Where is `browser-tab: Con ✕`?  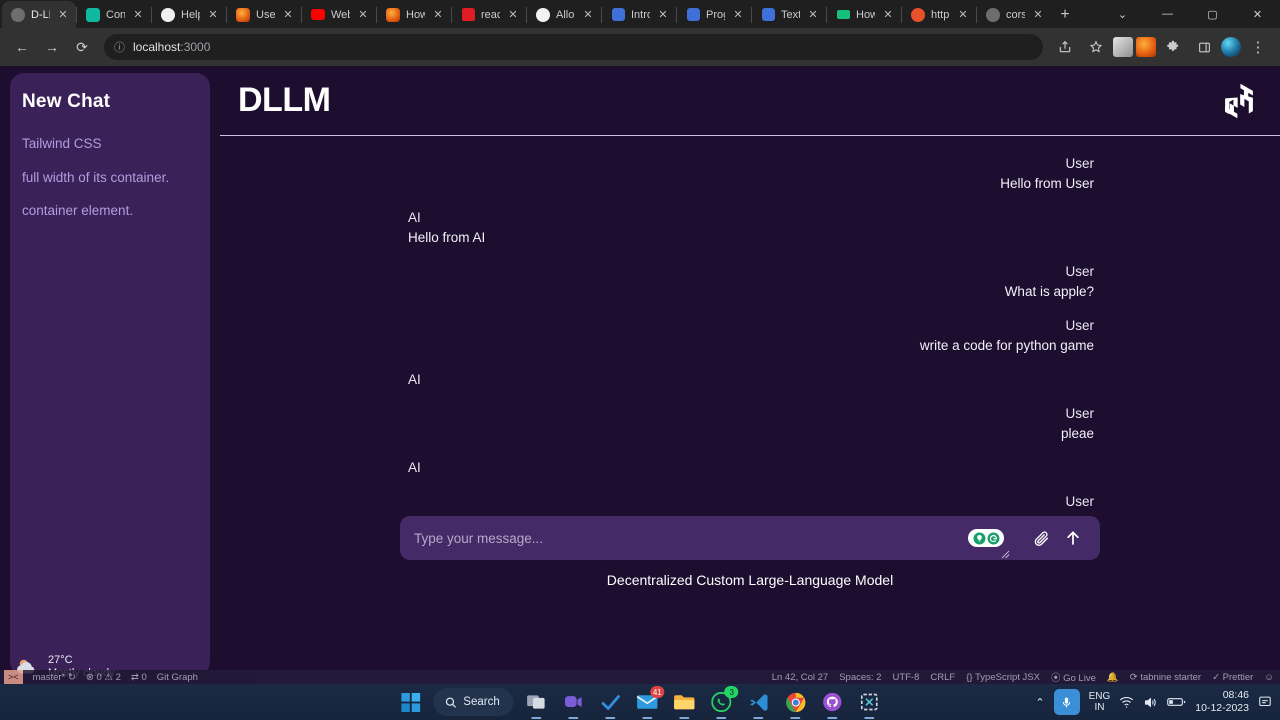
browser-tab: Con ✕ is located at coordinates (114, 14).